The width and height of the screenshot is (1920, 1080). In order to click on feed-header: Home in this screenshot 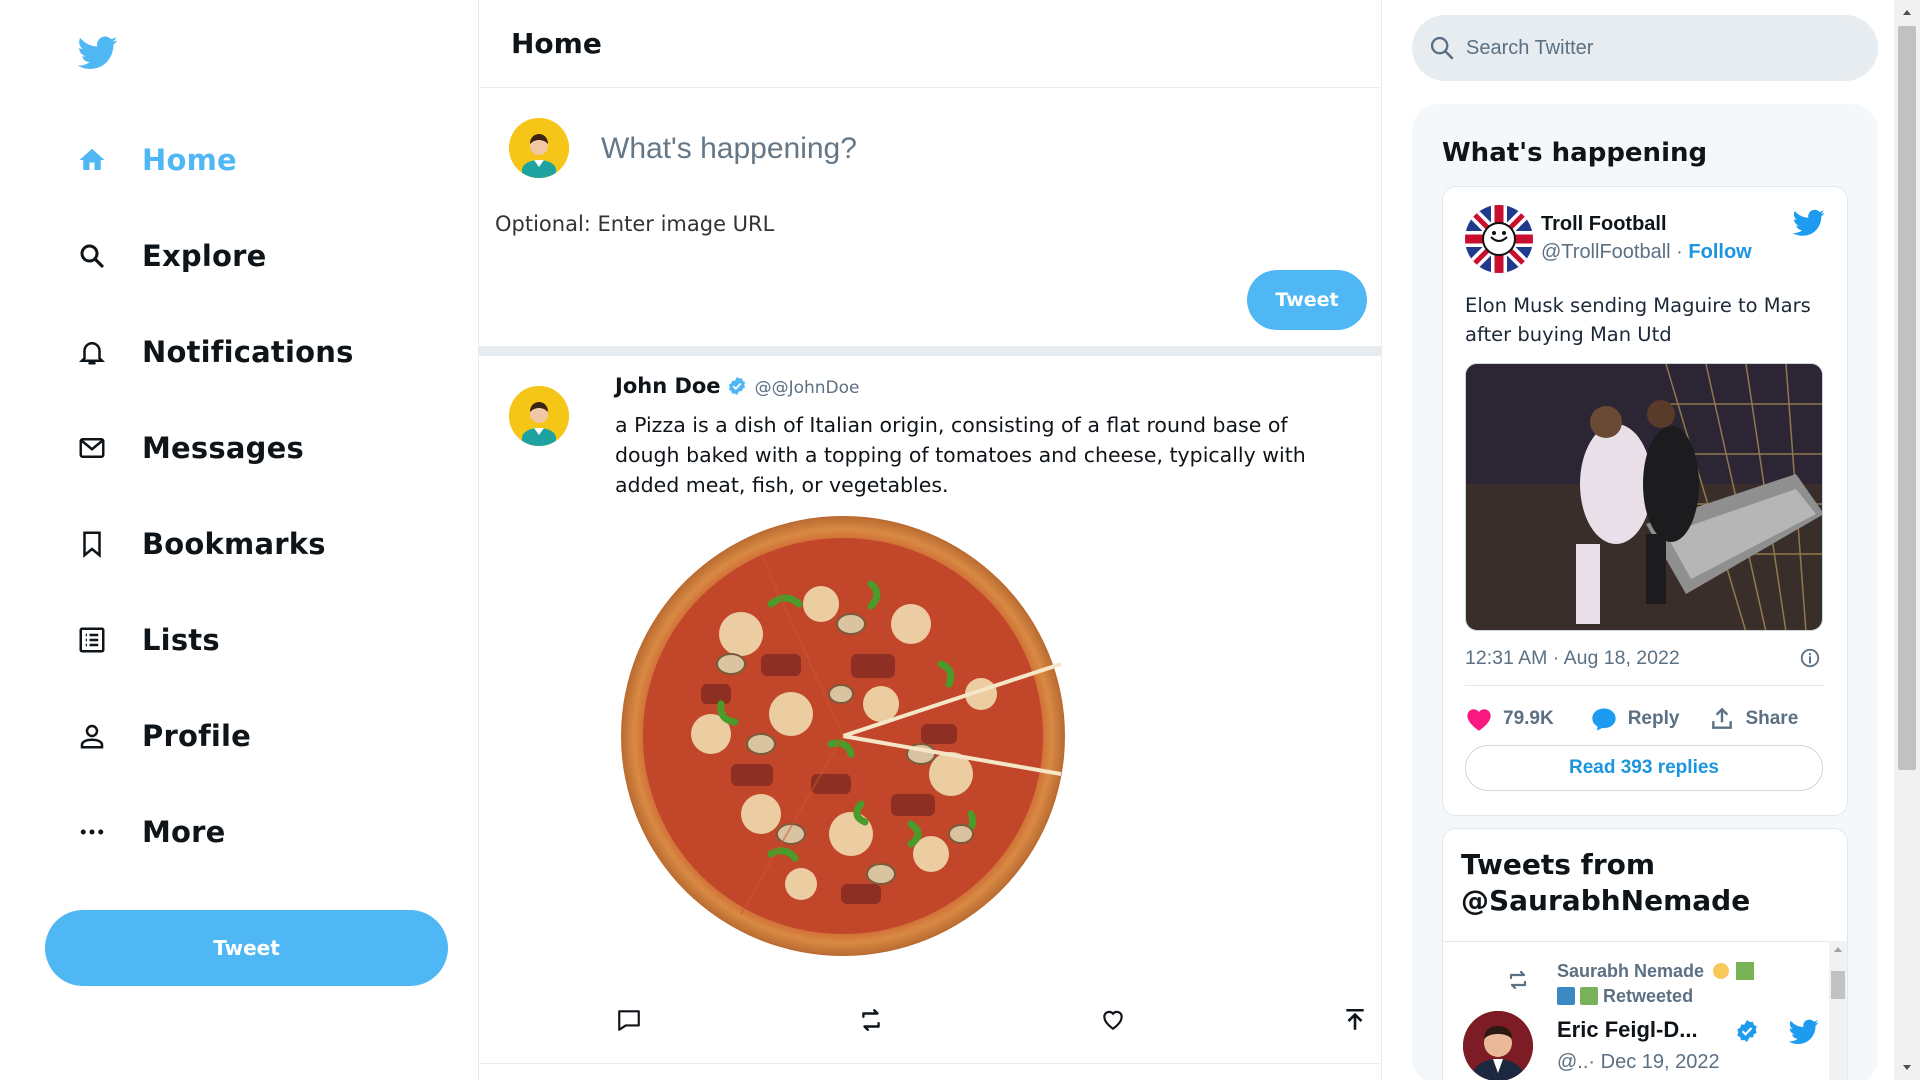, I will do `click(930, 44)`.